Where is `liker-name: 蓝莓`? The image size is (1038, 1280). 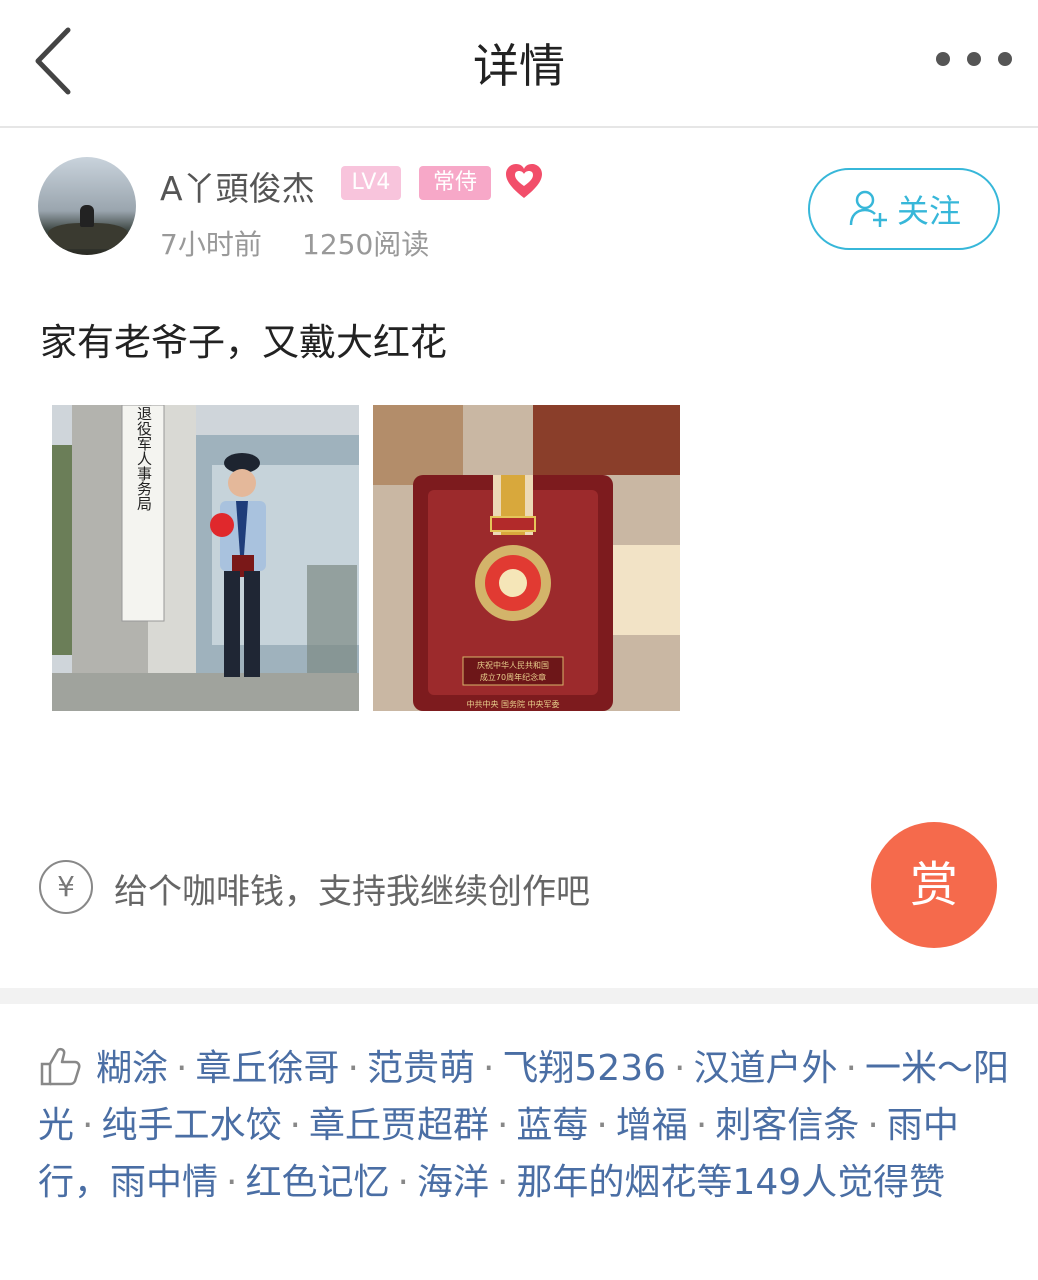
liker-name: 蓝莓 is located at coordinates (552, 1125).